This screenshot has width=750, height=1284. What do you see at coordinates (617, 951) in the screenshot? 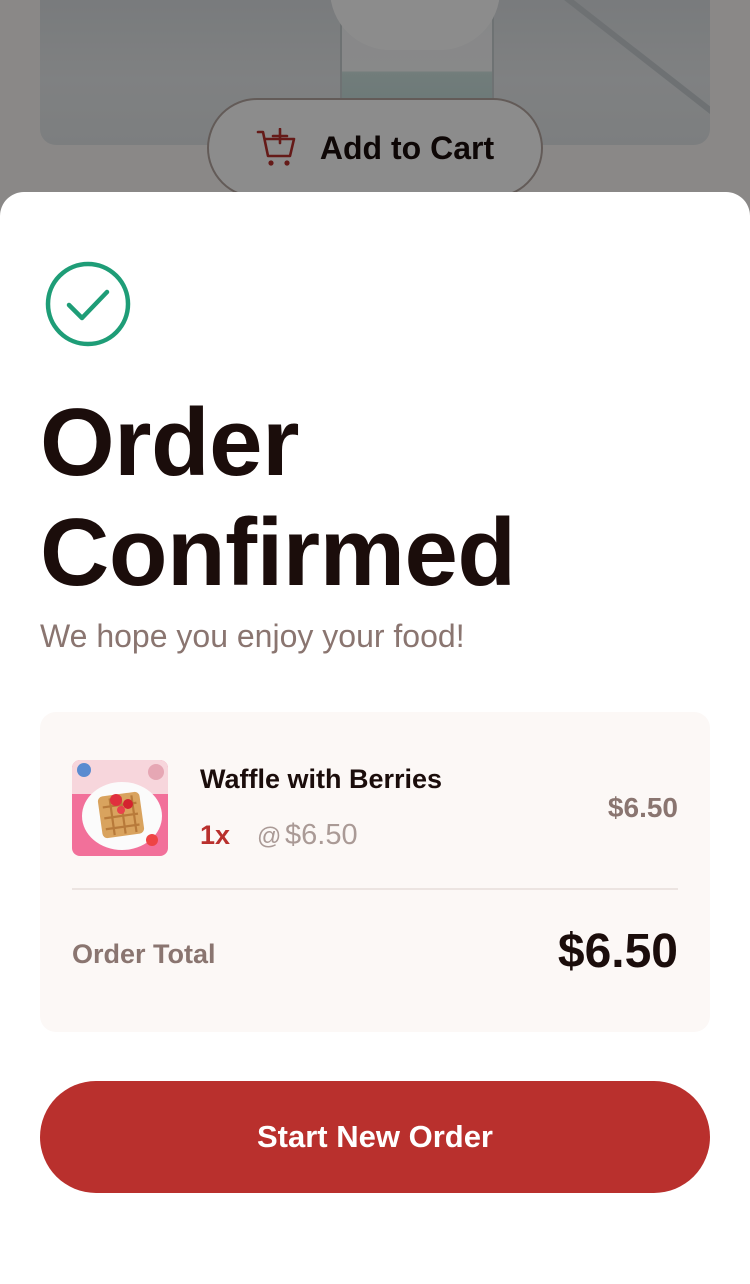
I see `order-total-value: $6.50` at bounding box center [617, 951].